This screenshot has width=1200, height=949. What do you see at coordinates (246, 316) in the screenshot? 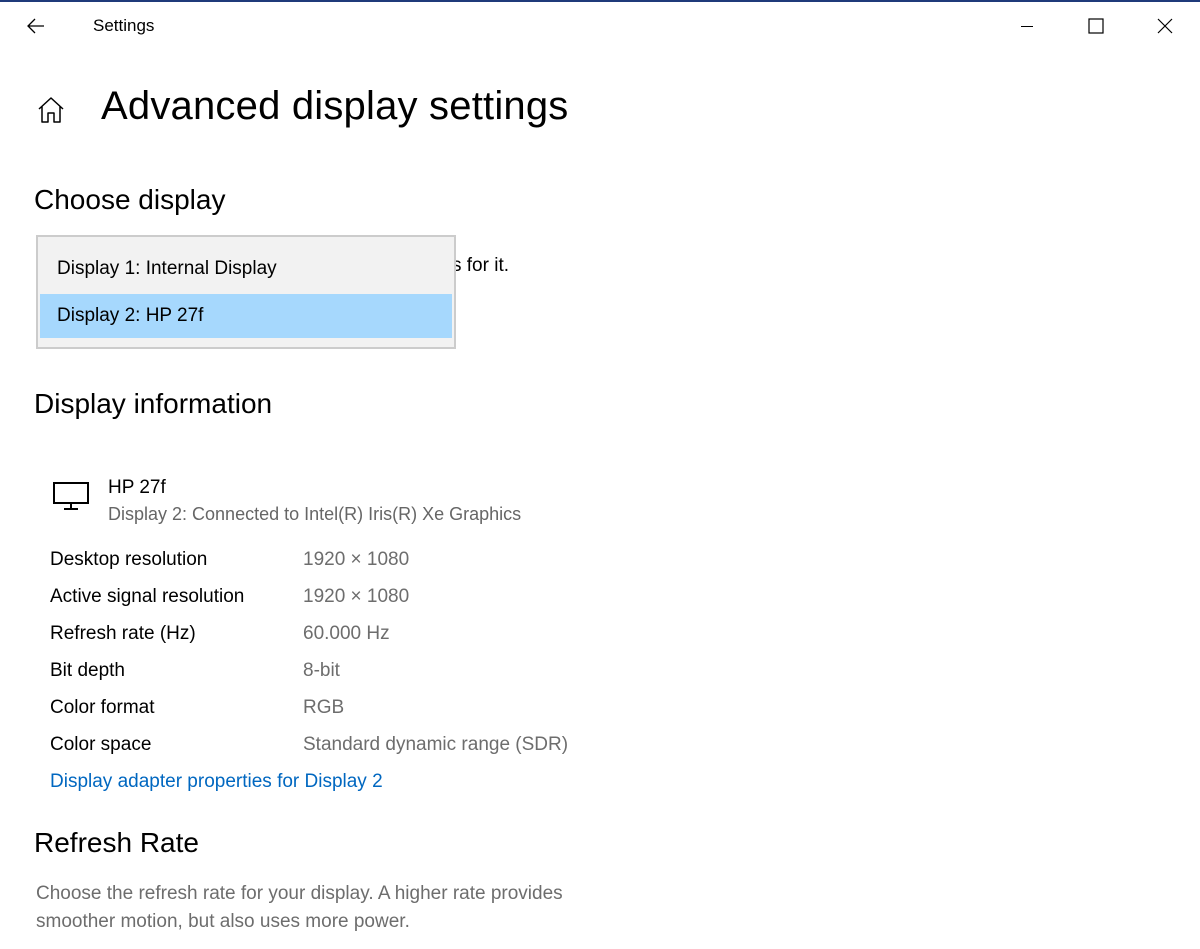
I see `dropdown-option-display-2: Display 2: HP 27f` at bounding box center [246, 316].